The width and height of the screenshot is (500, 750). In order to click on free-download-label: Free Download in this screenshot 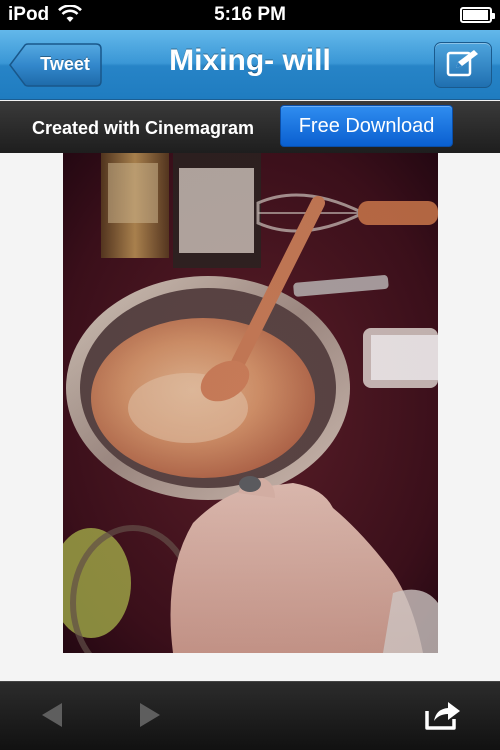, I will do `click(366, 125)`.